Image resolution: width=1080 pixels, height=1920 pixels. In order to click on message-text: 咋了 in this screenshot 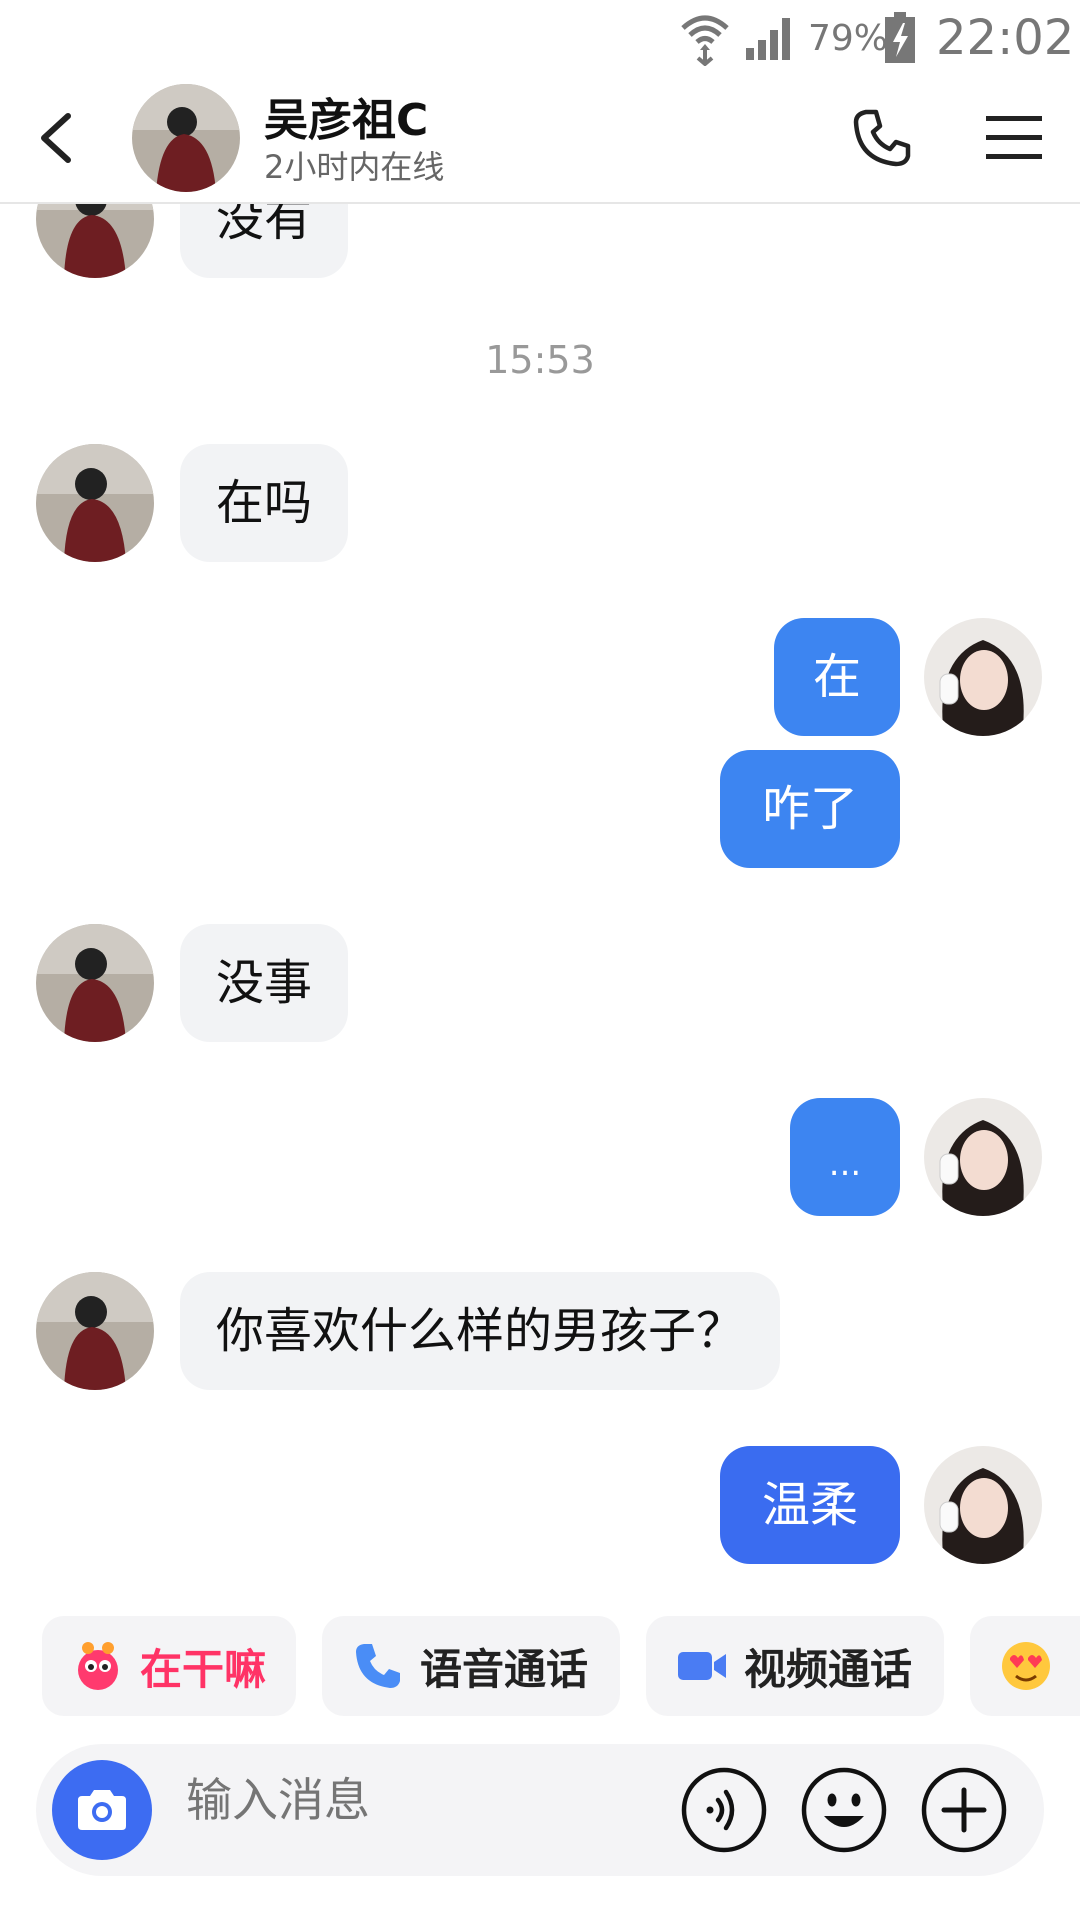, I will do `click(809, 809)`.